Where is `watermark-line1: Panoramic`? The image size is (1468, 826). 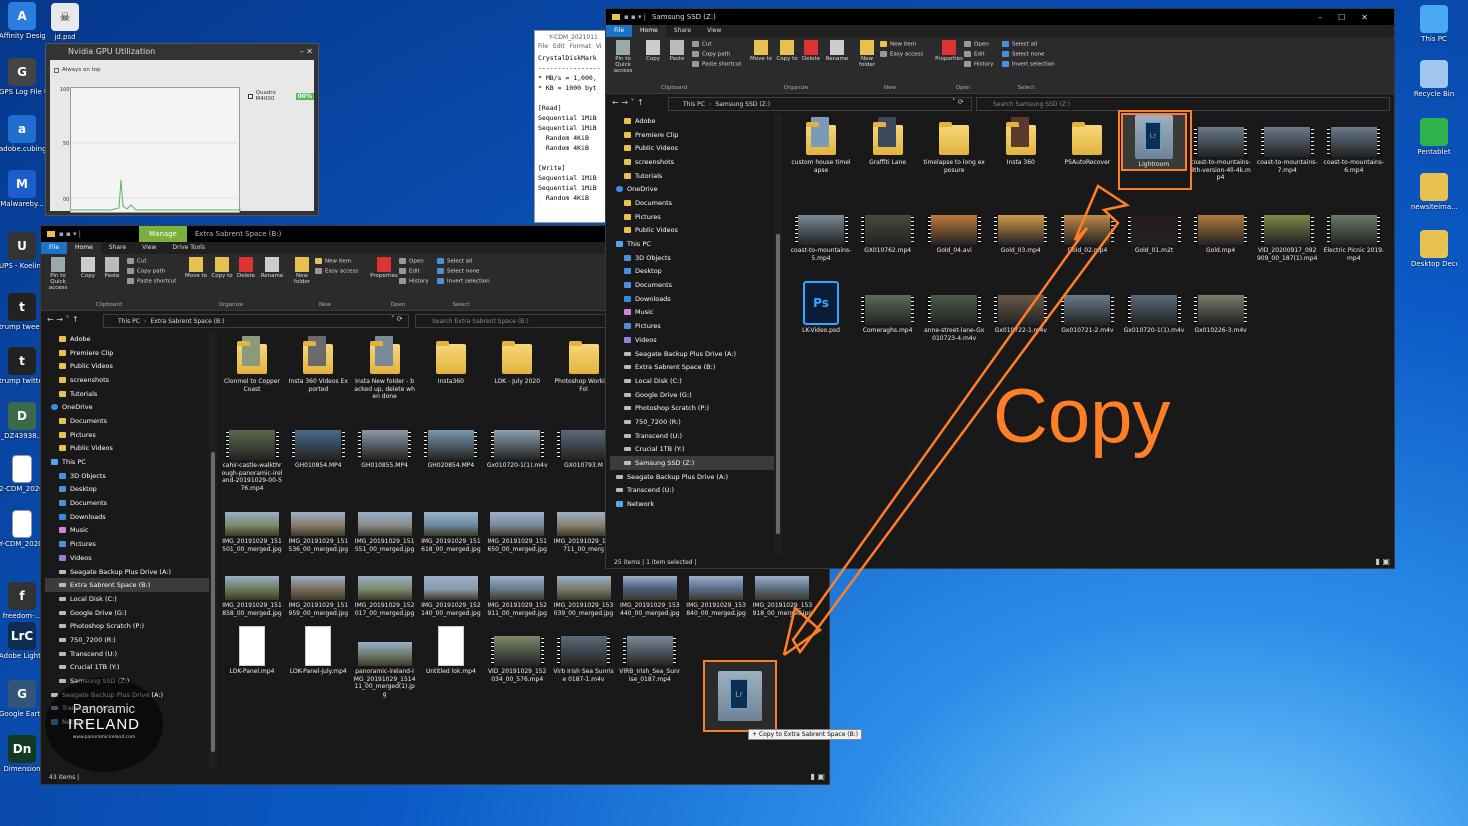 watermark-line1: Panoramic is located at coordinates (104, 708).